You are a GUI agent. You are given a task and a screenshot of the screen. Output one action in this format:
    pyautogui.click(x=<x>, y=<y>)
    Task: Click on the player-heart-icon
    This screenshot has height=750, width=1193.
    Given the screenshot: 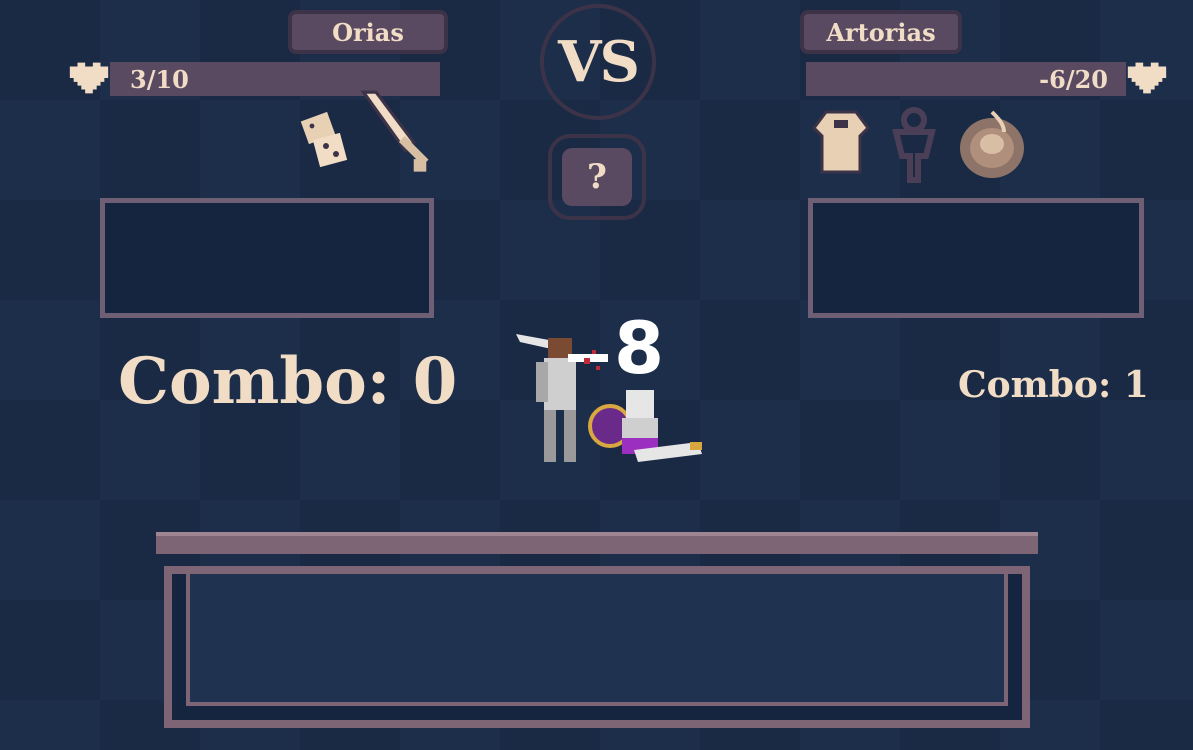 What is the action you would take?
    pyautogui.click(x=89, y=78)
    